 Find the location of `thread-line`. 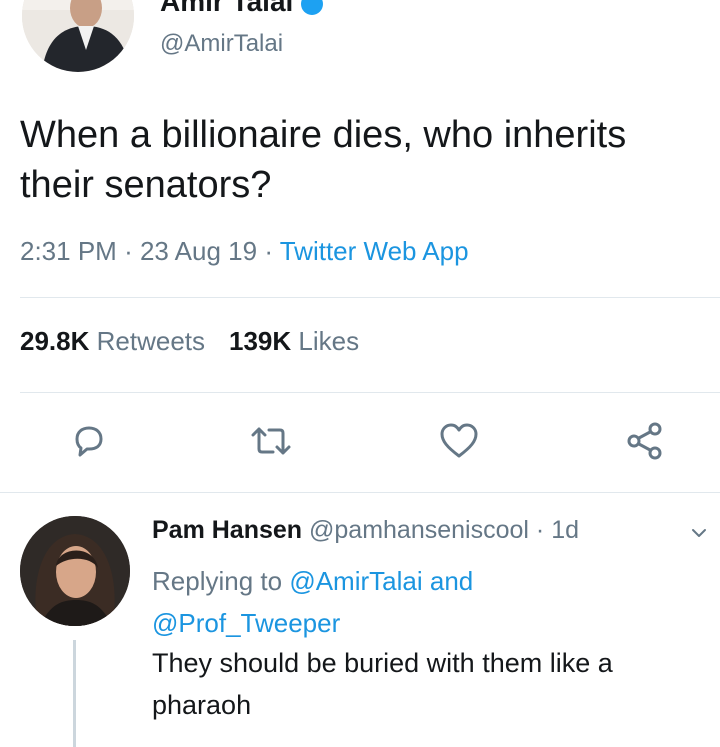

thread-line is located at coordinates (74, 693).